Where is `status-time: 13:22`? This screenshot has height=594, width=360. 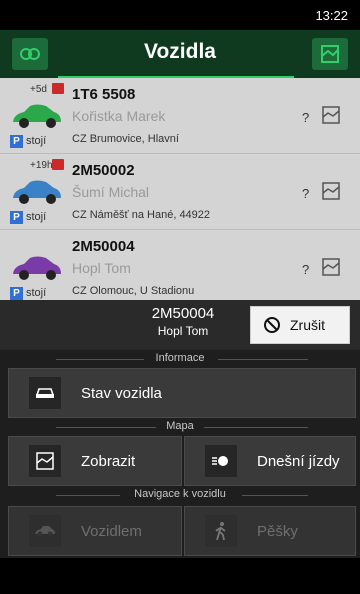
status-time: 13:22 is located at coordinates (331, 15).